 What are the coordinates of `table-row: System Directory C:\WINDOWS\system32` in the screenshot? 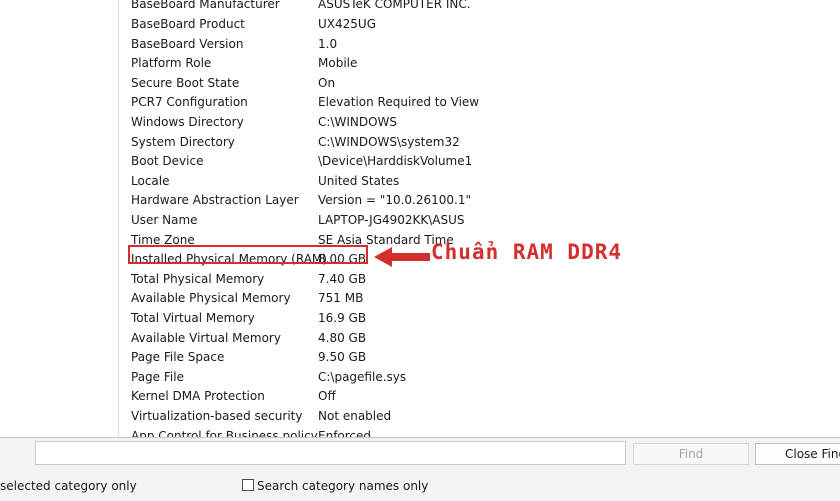 It's located at (479, 143).